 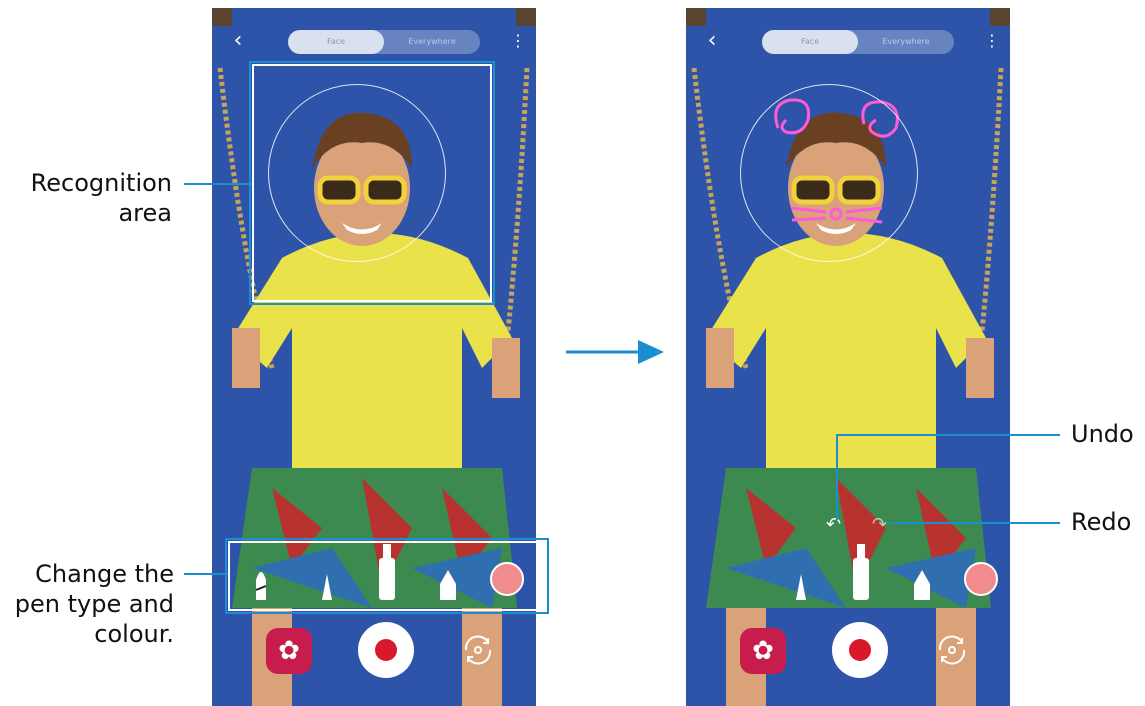 What do you see at coordinates (104, 574) in the screenshot?
I see `callout-line: Change the` at bounding box center [104, 574].